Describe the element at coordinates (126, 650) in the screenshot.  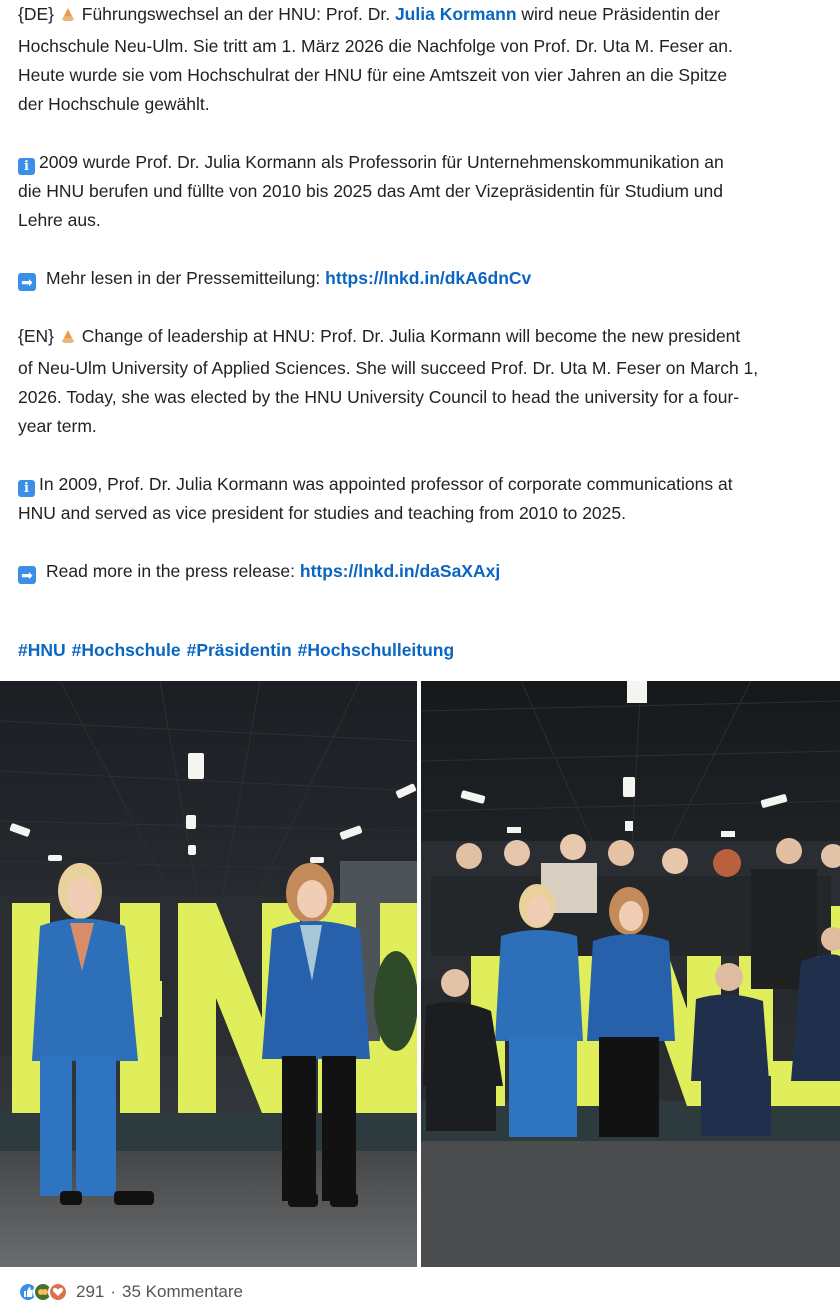
I see `hashtag-hochschule: #Hochschule` at that location.